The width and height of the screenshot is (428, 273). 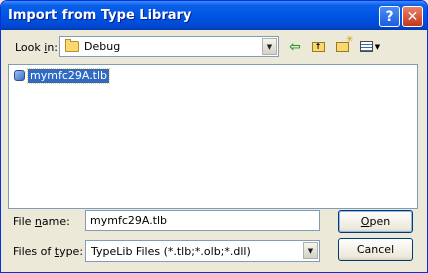 What do you see at coordinates (37, 47) in the screenshot?
I see `look-in-label: Look in:` at bounding box center [37, 47].